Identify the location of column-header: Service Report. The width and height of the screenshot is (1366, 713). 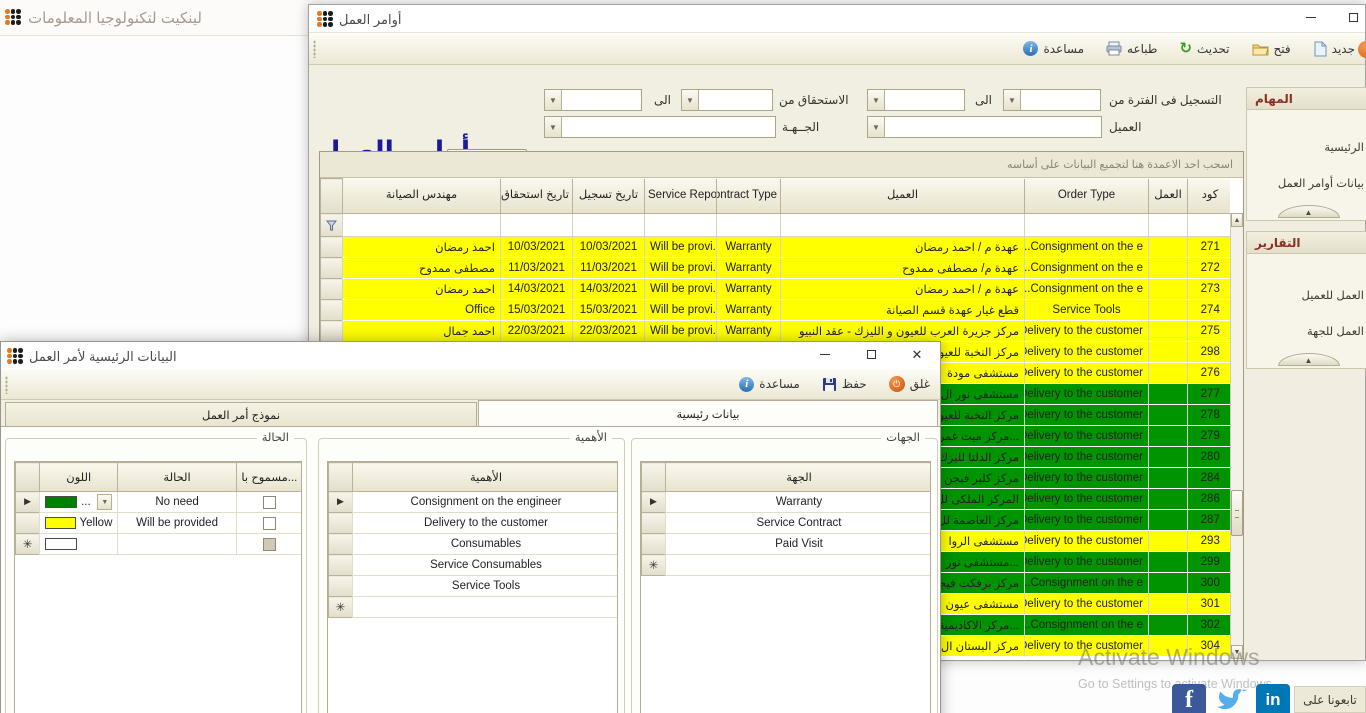
(680, 196).